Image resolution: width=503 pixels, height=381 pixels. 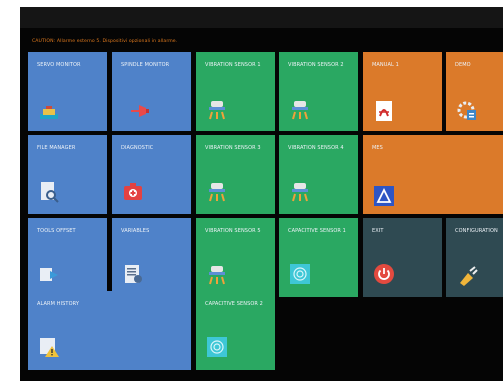 I want to click on gear-document-icon, so click(x=467, y=111).